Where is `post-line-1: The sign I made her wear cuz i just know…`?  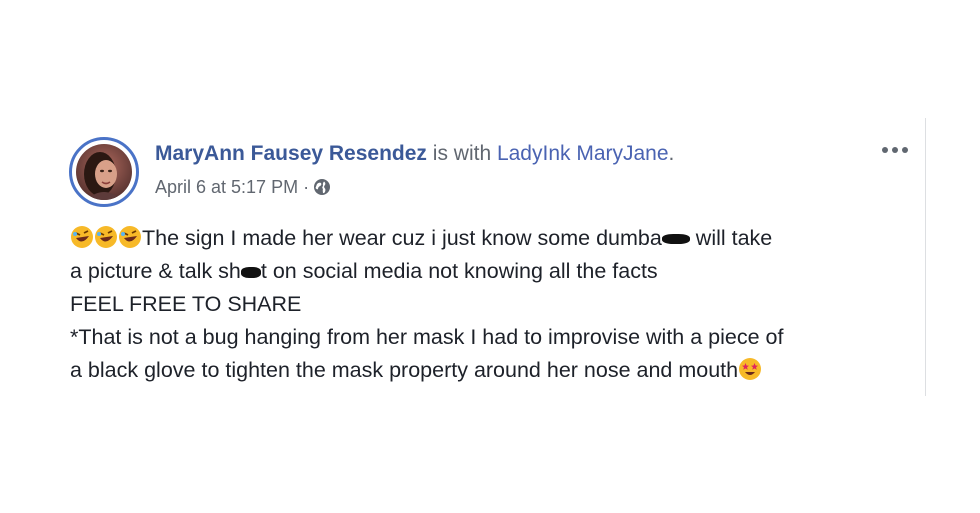 post-line-1: The sign I made her wear cuz i just know… is located at coordinates (500, 238).